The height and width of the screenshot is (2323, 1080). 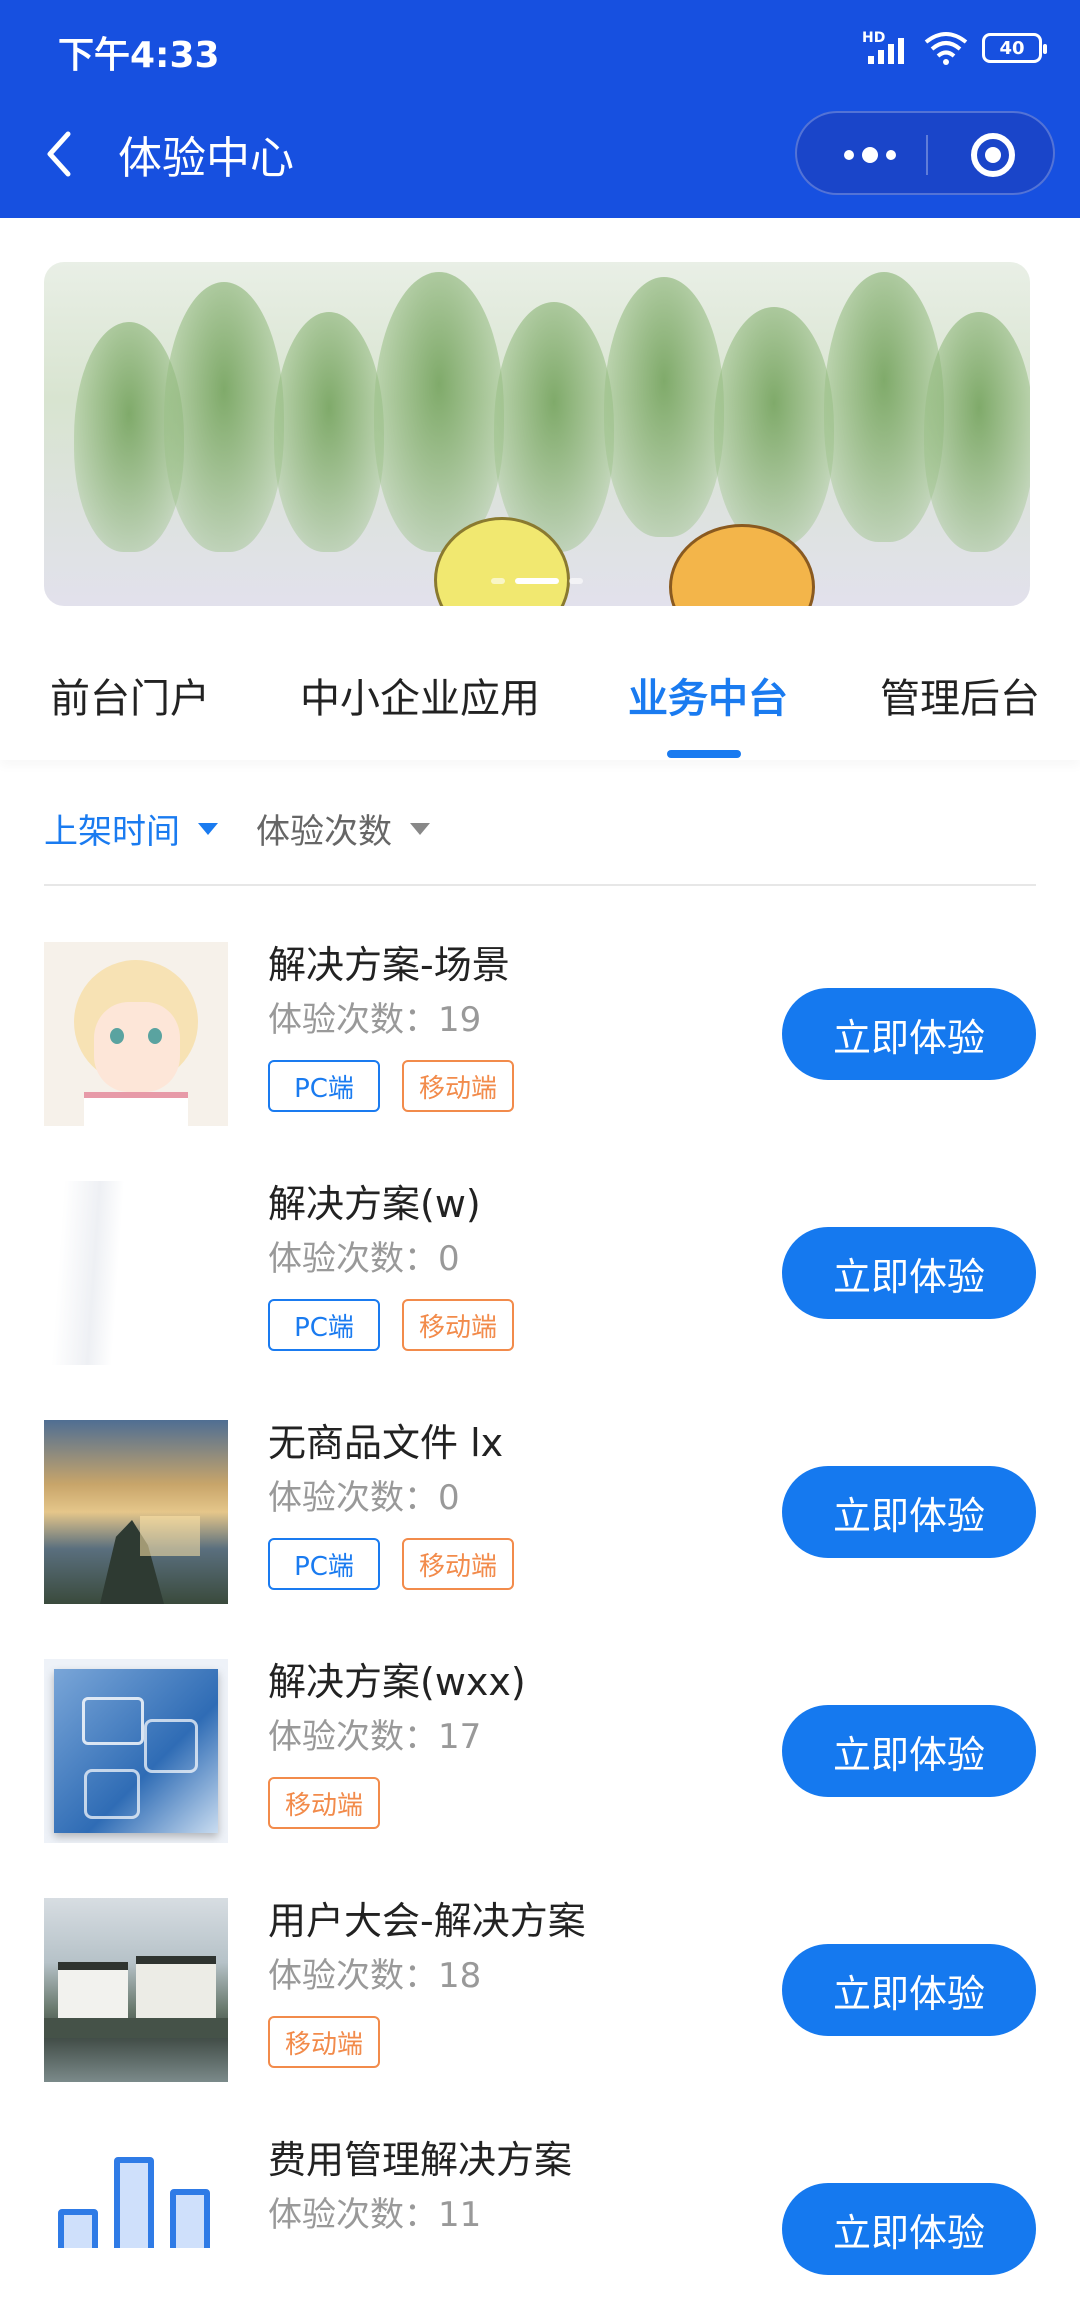 What do you see at coordinates (136, 1751) in the screenshot?
I see `hr-image` at bounding box center [136, 1751].